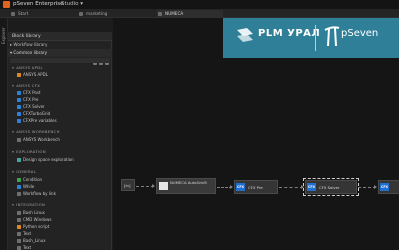  What do you see at coordinates (33, 226) in the screenshot?
I see `library-item-python-script: Python script` at bounding box center [33, 226].